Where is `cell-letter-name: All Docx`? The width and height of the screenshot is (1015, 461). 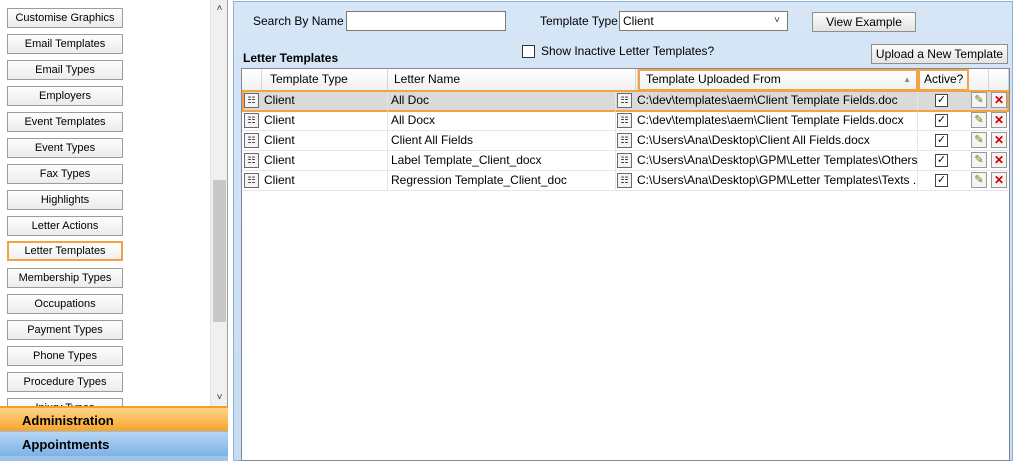 cell-letter-name: All Docx is located at coordinates (502, 120).